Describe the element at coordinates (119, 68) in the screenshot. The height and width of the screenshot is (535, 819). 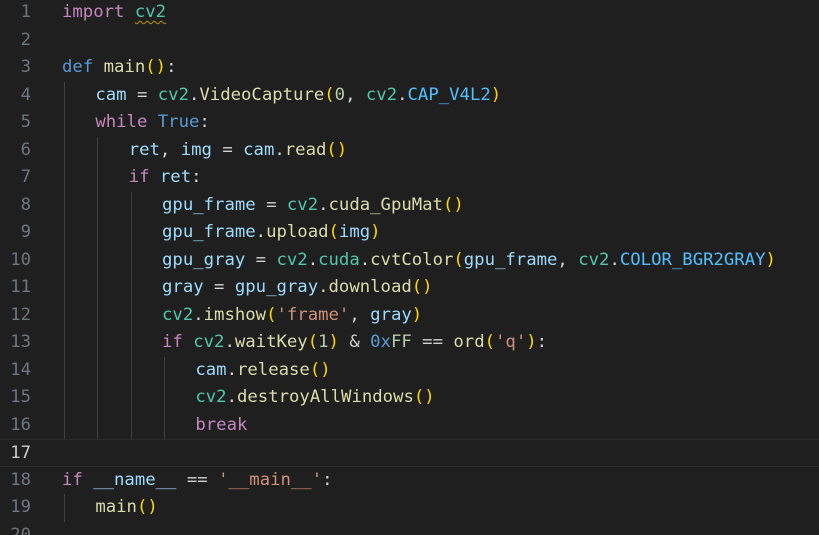
I see `code-text: def main():` at that location.